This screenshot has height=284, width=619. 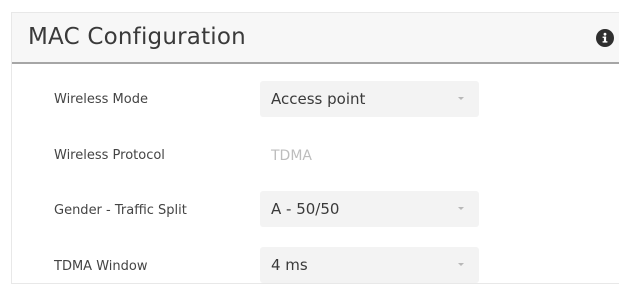 What do you see at coordinates (109, 155) in the screenshot?
I see `wireless-protocol-label: Wireless Protocol` at bounding box center [109, 155].